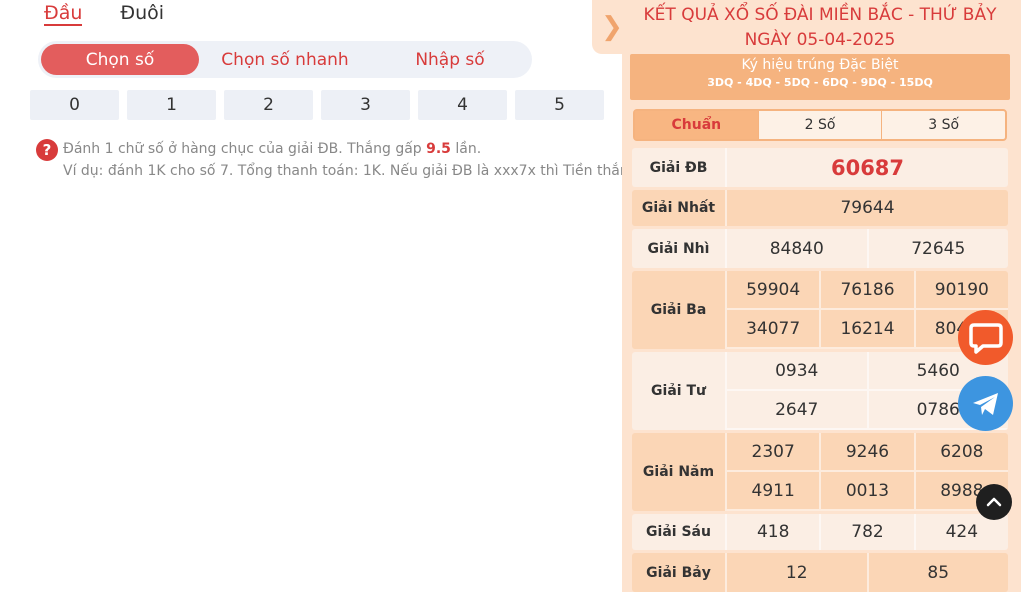 This screenshot has width=1021, height=592. I want to click on prize-row-nam: Giải Năm 2307 9246 6208 4911 0013 8988, so click(820, 472).